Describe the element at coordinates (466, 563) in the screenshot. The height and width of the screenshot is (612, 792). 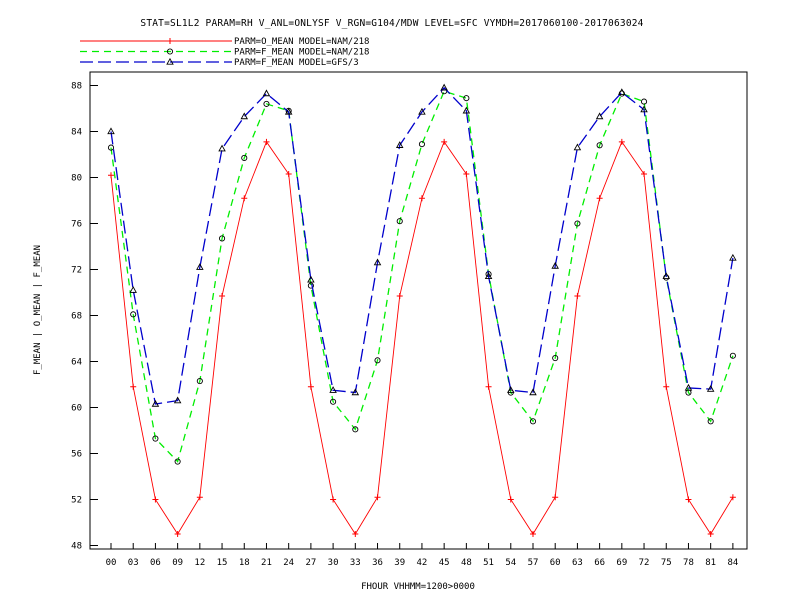
I see `x-tick-label: 48` at that location.